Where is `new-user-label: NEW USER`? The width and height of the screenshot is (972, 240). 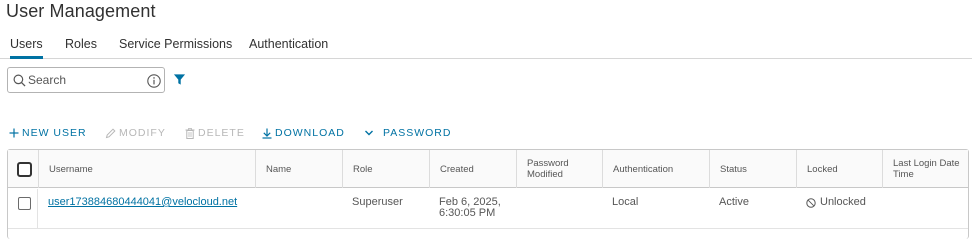 new-user-label: NEW USER is located at coordinates (54, 133).